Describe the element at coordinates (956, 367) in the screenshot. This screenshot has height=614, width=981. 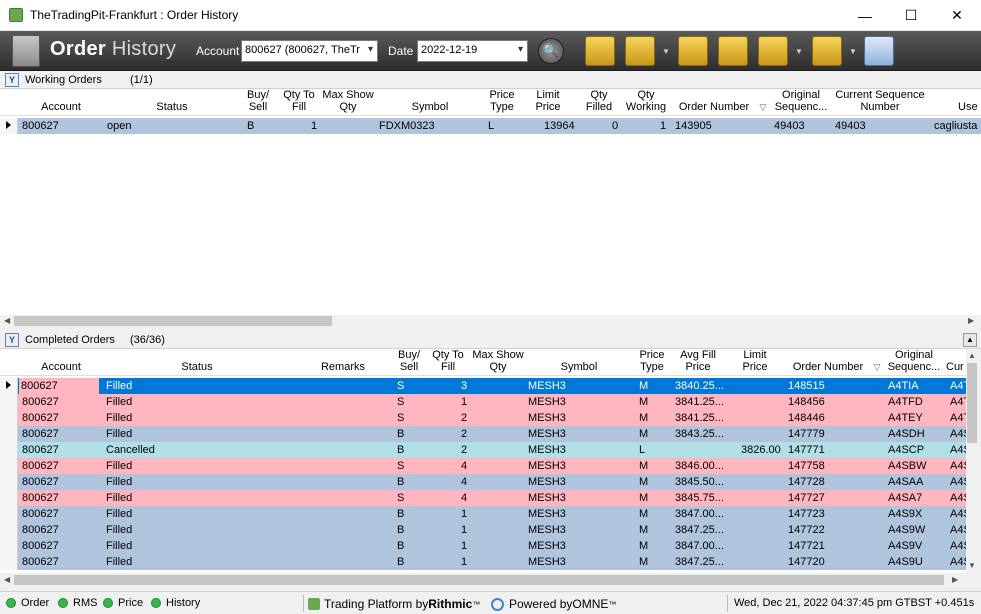
I see `col-cur: Cur` at that location.